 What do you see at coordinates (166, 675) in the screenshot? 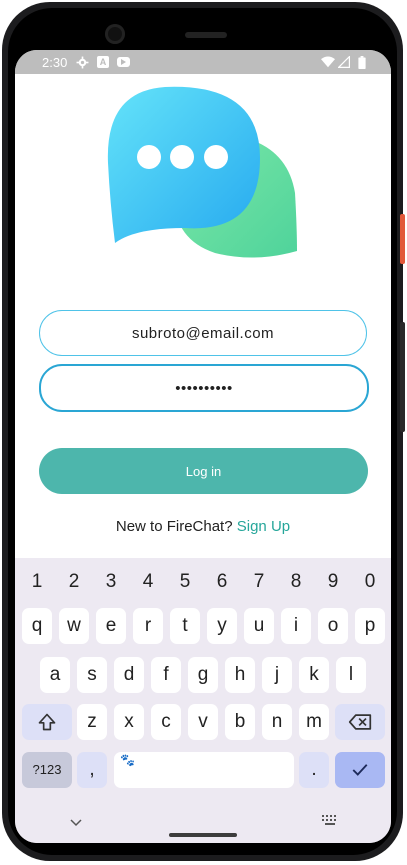
I see `key-f: f` at bounding box center [166, 675].